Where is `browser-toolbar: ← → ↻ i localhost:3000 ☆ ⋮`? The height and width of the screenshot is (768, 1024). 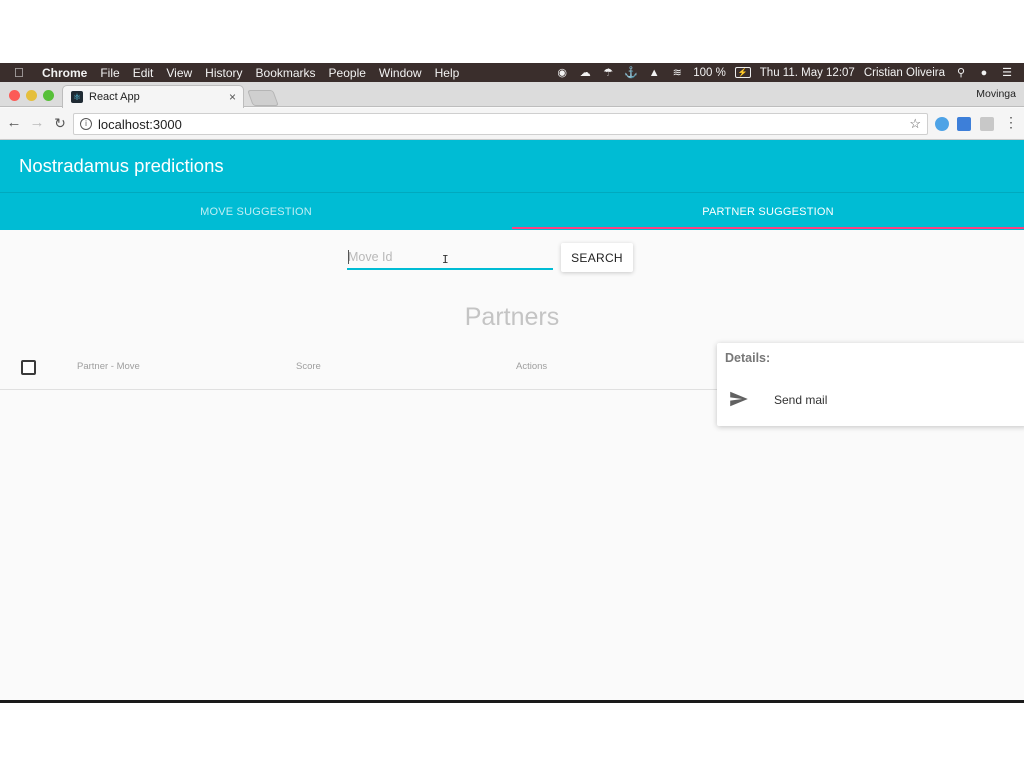
browser-toolbar: ← → ↻ i localhost:3000 ☆ ⋮ is located at coordinates (512, 124).